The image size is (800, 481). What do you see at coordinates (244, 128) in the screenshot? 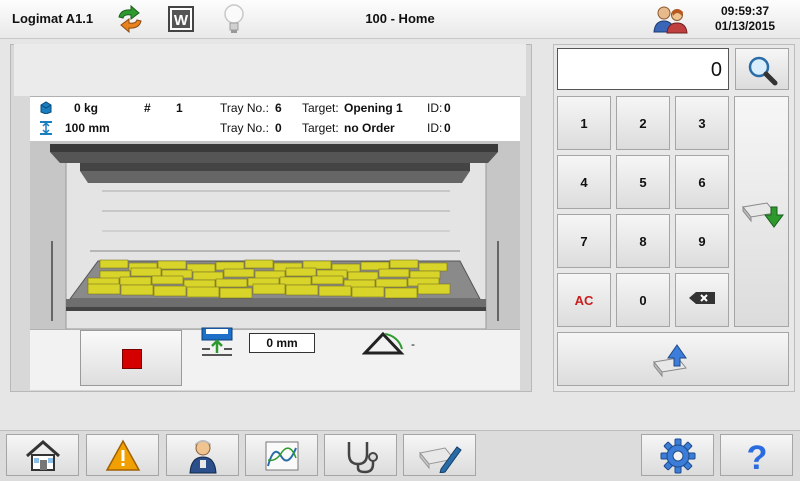
I see `tray-no-label-2: Tray No.:` at bounding box center [244, 128].